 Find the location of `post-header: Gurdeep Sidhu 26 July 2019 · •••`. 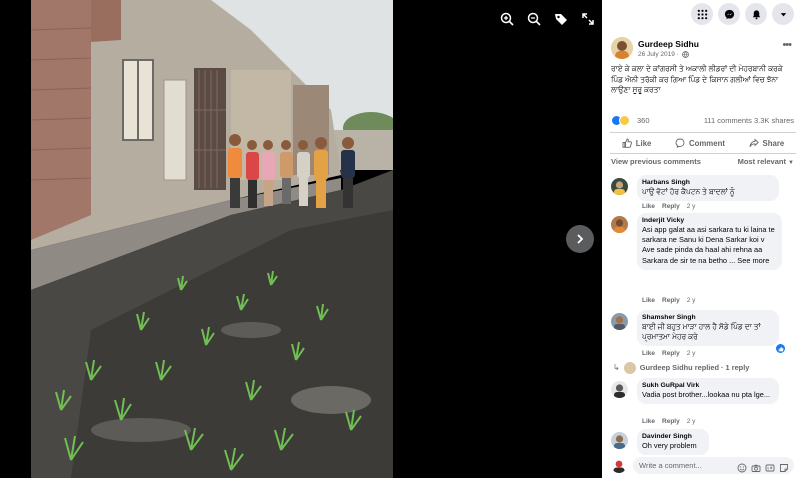

post-header: Gurdeep Sidhu 26 July 2019 · ••• is located at coordinates (704, 49).